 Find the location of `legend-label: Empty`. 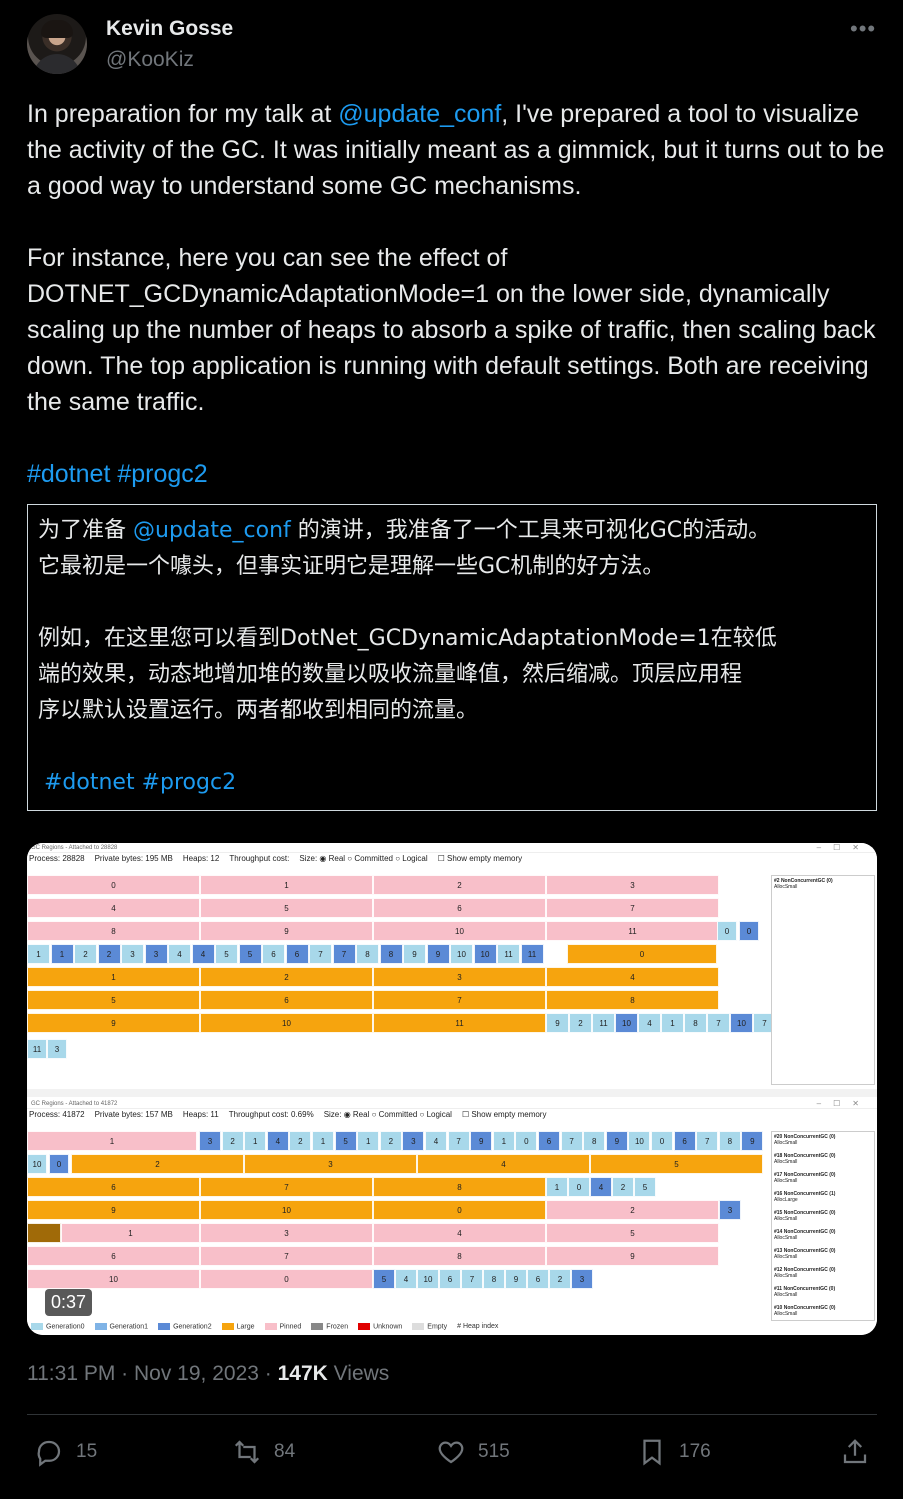

legend-label: Empty is located at coordinates (437, 1327).